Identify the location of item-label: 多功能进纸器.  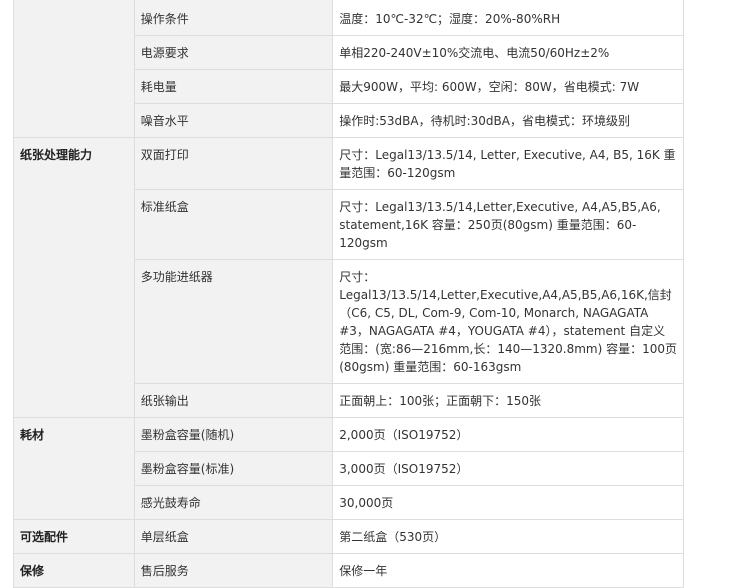
(233, 321).